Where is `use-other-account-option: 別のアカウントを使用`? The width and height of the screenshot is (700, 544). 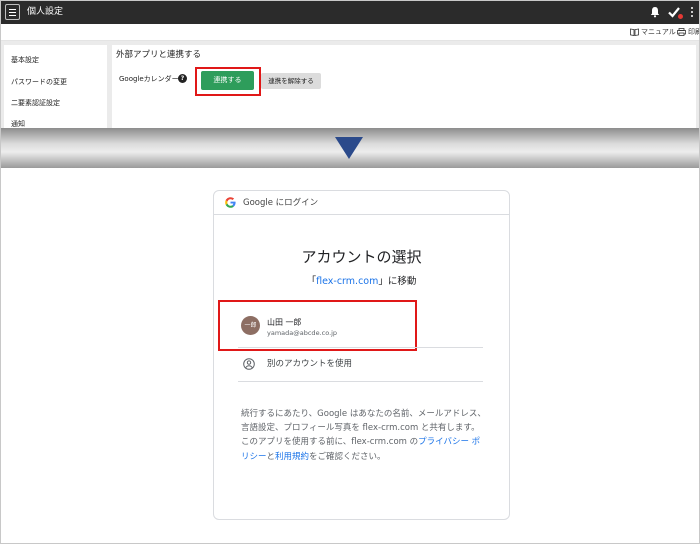
use-other-account-option: 別のアカウントを使用 is located at coordinates (360, 364).